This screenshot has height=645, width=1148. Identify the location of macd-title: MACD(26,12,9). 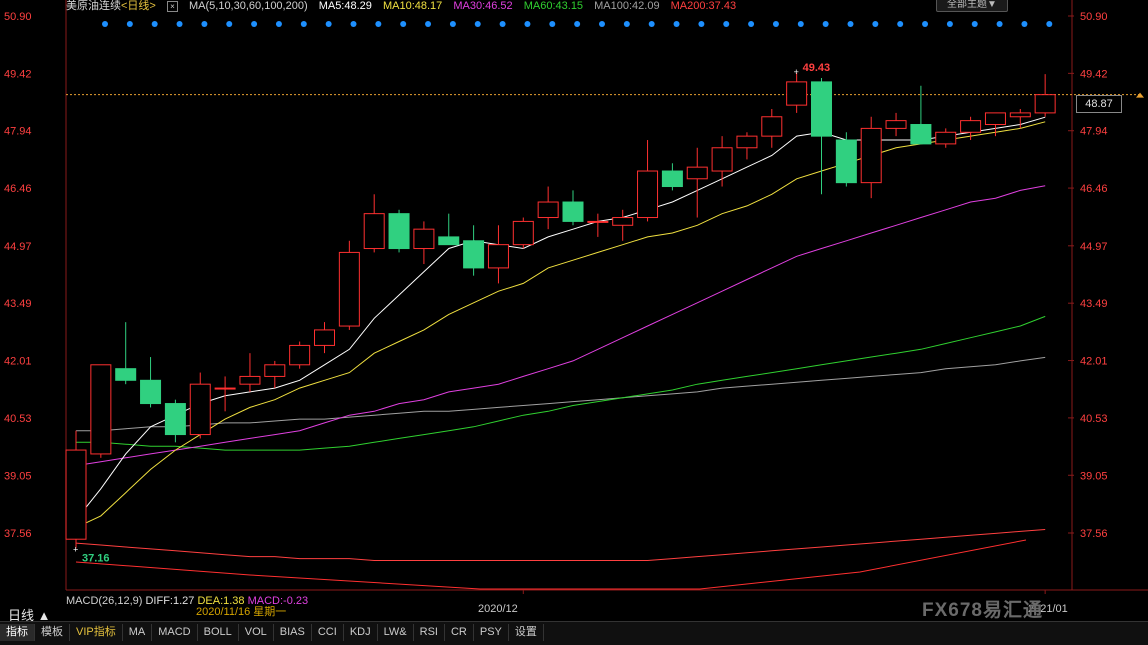
(104, 601).